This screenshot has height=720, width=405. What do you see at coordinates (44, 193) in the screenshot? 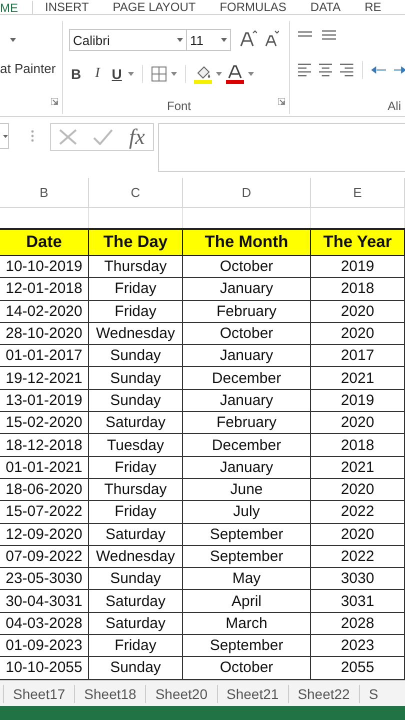
I see `column-header: B` at bounding box center [44, 193].